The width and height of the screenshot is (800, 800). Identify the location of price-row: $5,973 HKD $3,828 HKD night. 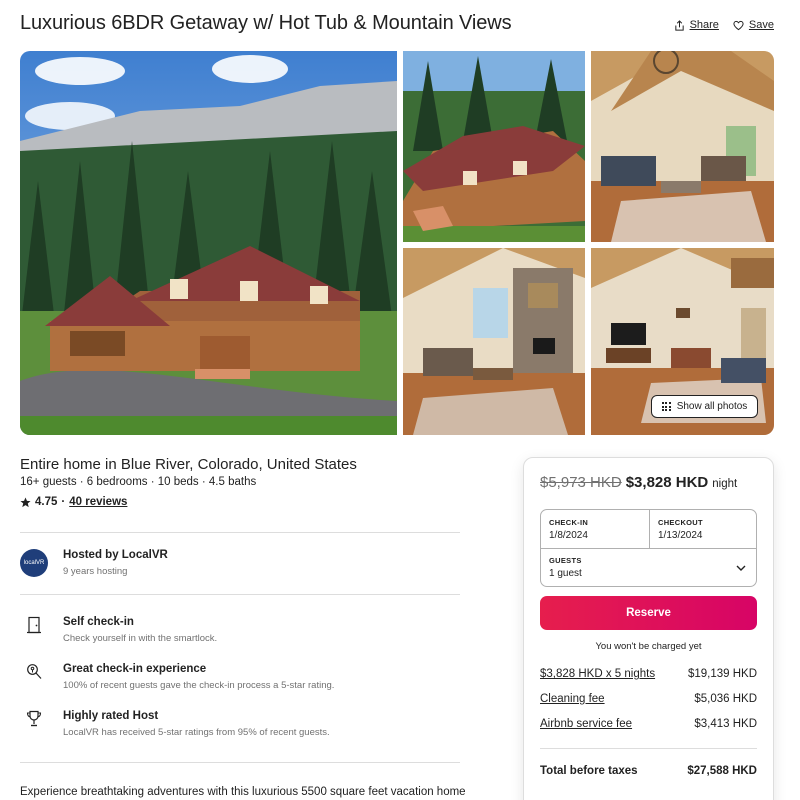
(638, 482).